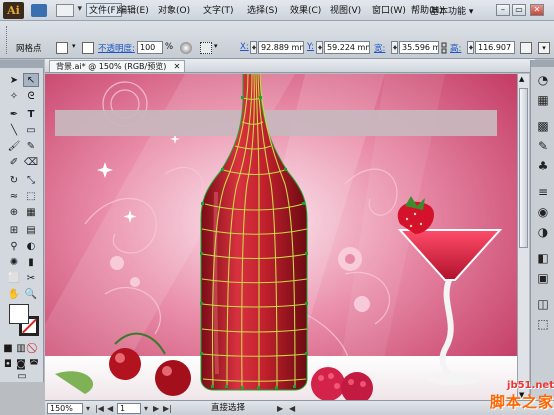 The image size is (554, 415). Describe the element at coordinates (31, 131) in the screenshot. I see `rectangle-tool-icon: ▭` at that location.